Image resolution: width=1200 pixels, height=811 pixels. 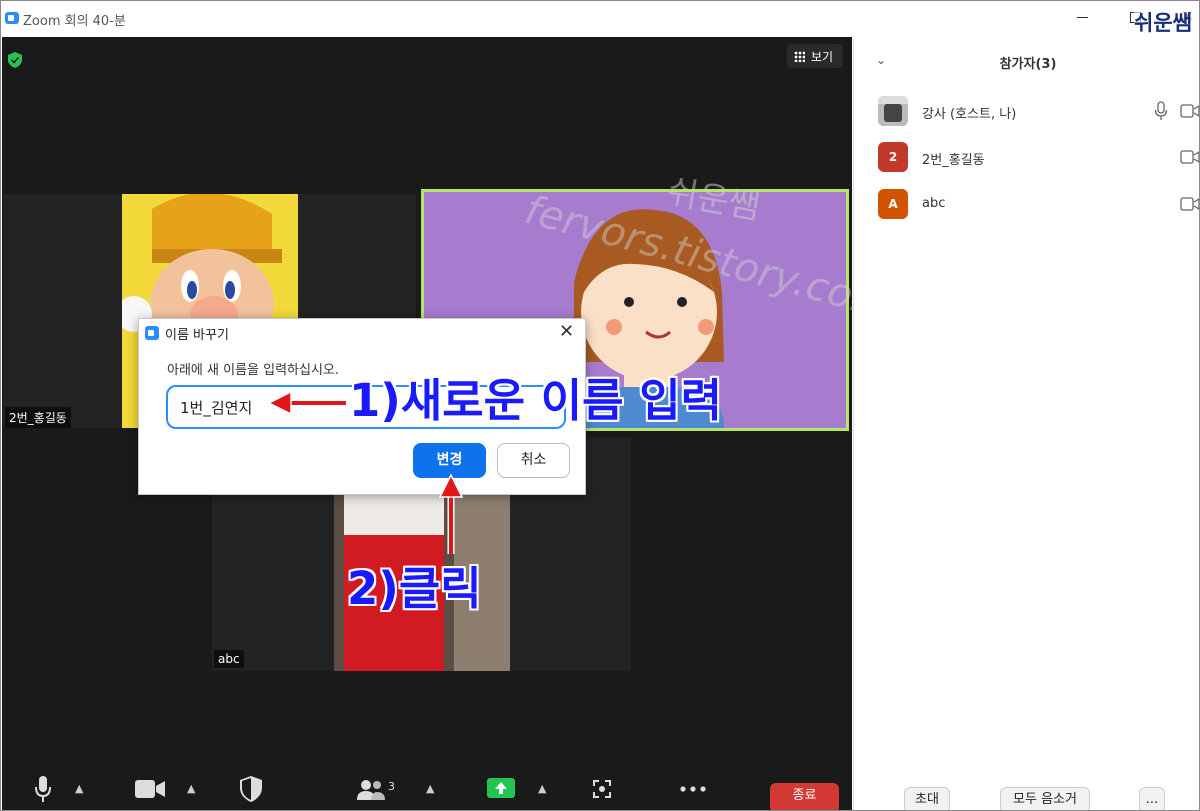 What do you see at coordinates (934, 203) in the screenshot?
I see `participant-name: abc` at bounding box center [934, 203].